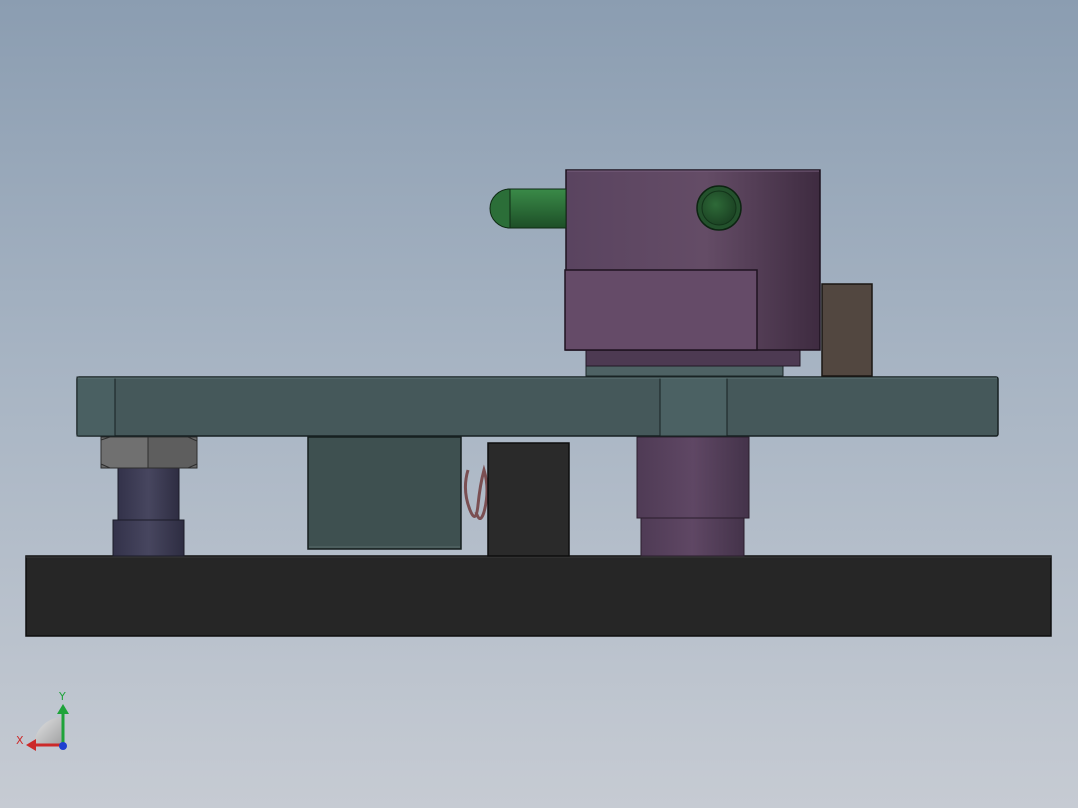 The height and width of the screenshot is (808, 1078). I want to click on hex-nut-face-left, so click(124, 452).